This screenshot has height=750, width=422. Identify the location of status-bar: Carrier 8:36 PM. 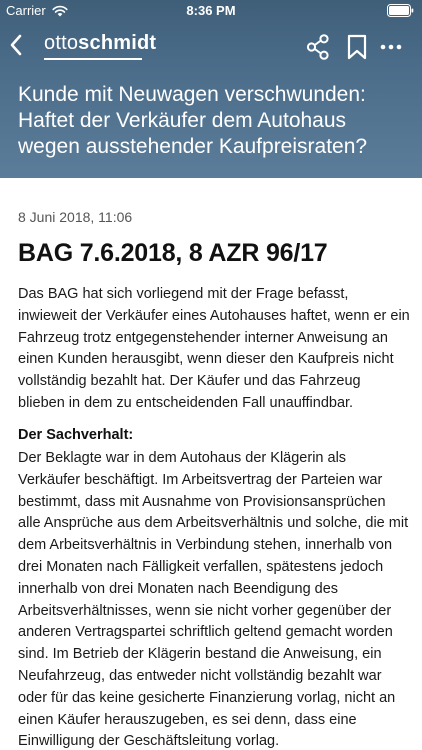
(211, 11).